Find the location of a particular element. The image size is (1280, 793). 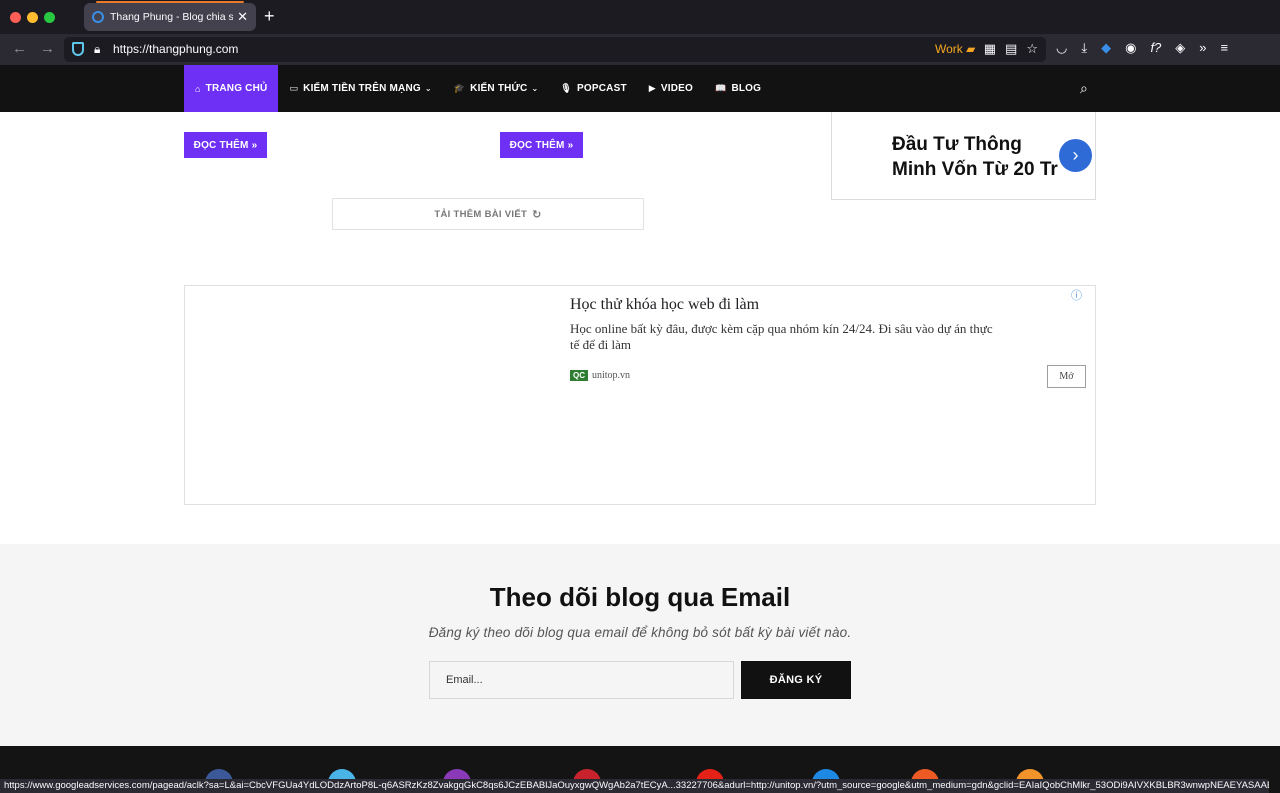

money-icon: ▭ is located at coordinates (294, 88).